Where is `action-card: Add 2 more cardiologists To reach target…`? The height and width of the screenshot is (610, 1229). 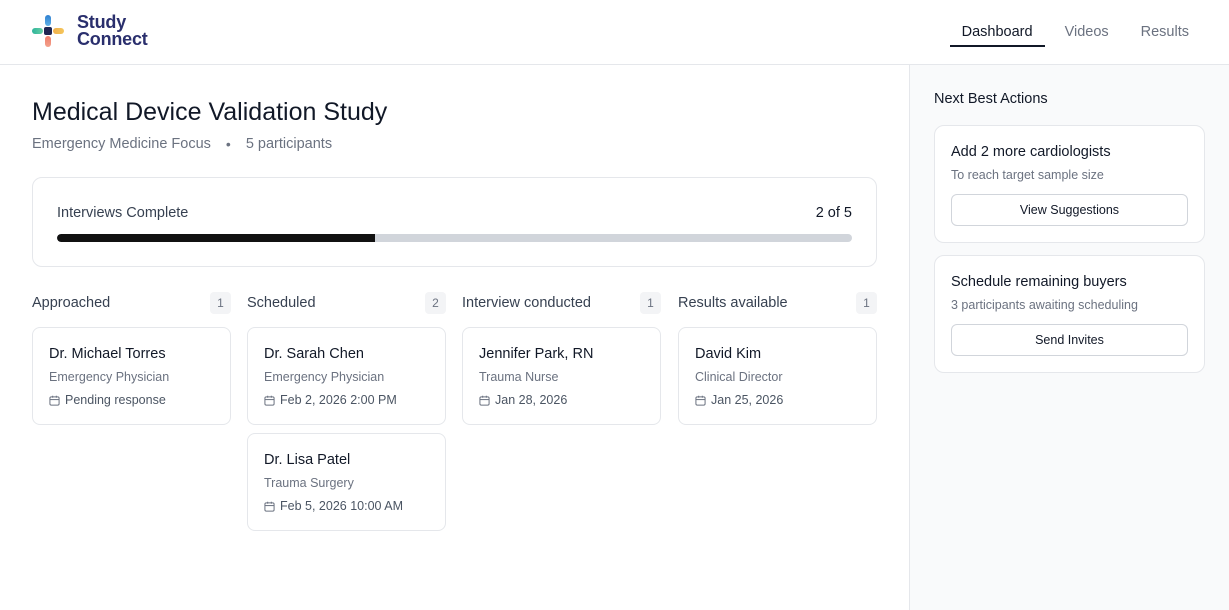 action-card: Add 2 more cardiologists To reach target… is located at coordinates (1069, 184).